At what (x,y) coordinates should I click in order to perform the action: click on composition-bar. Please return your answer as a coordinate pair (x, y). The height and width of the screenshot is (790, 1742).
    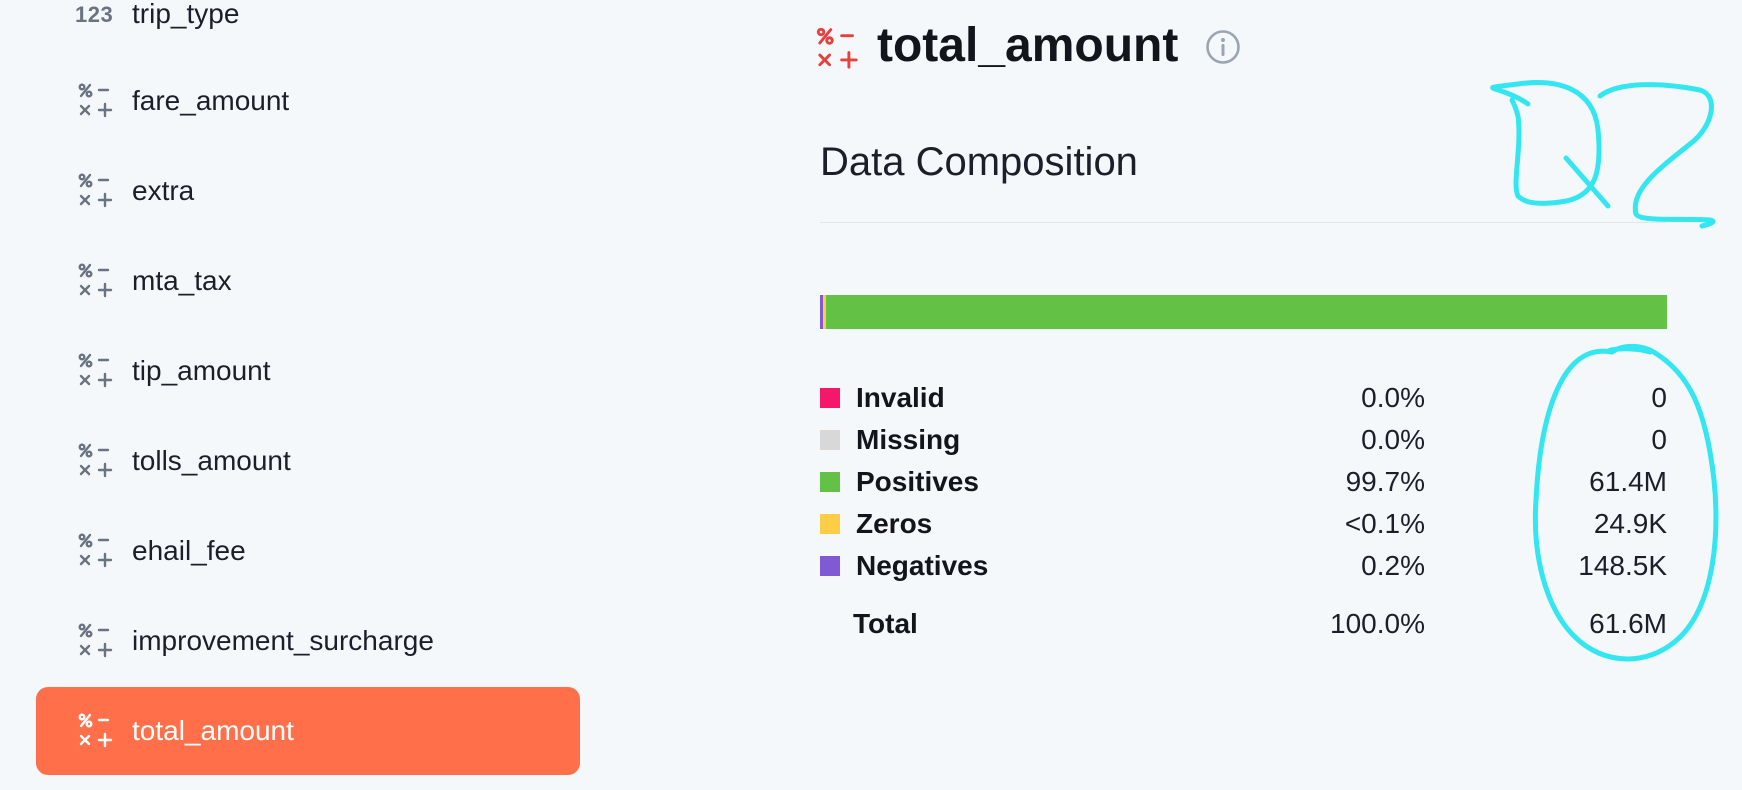
    Looking at the image, I should click on (1243, 312).